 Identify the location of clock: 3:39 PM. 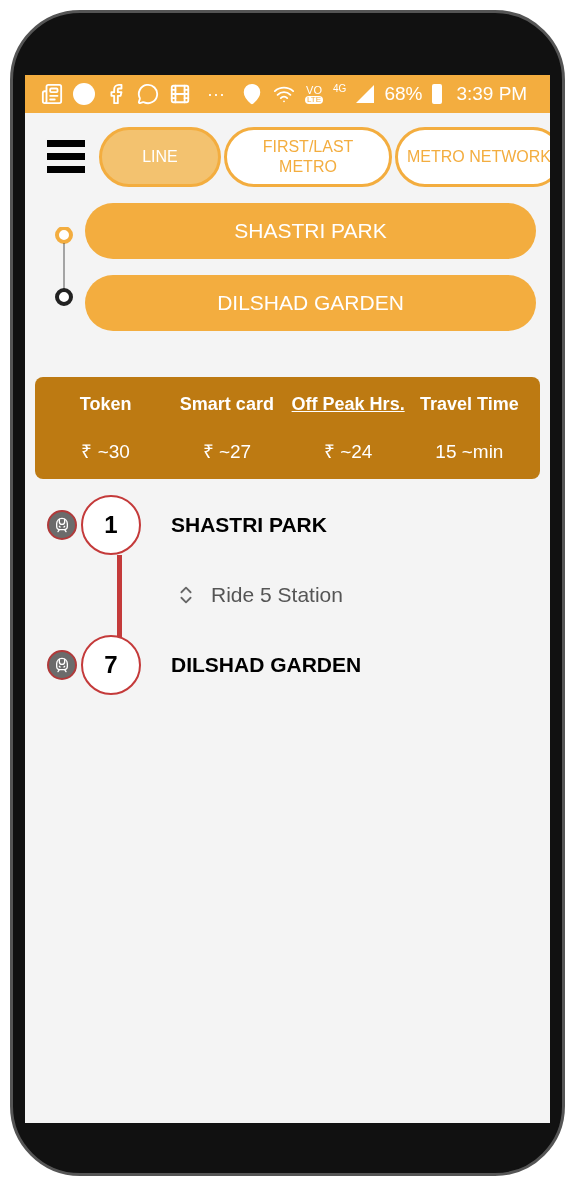
(492, 93).